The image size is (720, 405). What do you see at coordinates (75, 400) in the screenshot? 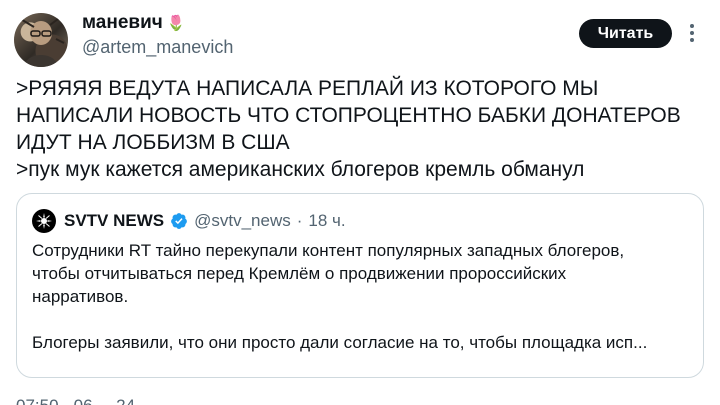
I see `tweet-timestamp: 07:50 · 06 ... 24` at bounding box center [75, 400].